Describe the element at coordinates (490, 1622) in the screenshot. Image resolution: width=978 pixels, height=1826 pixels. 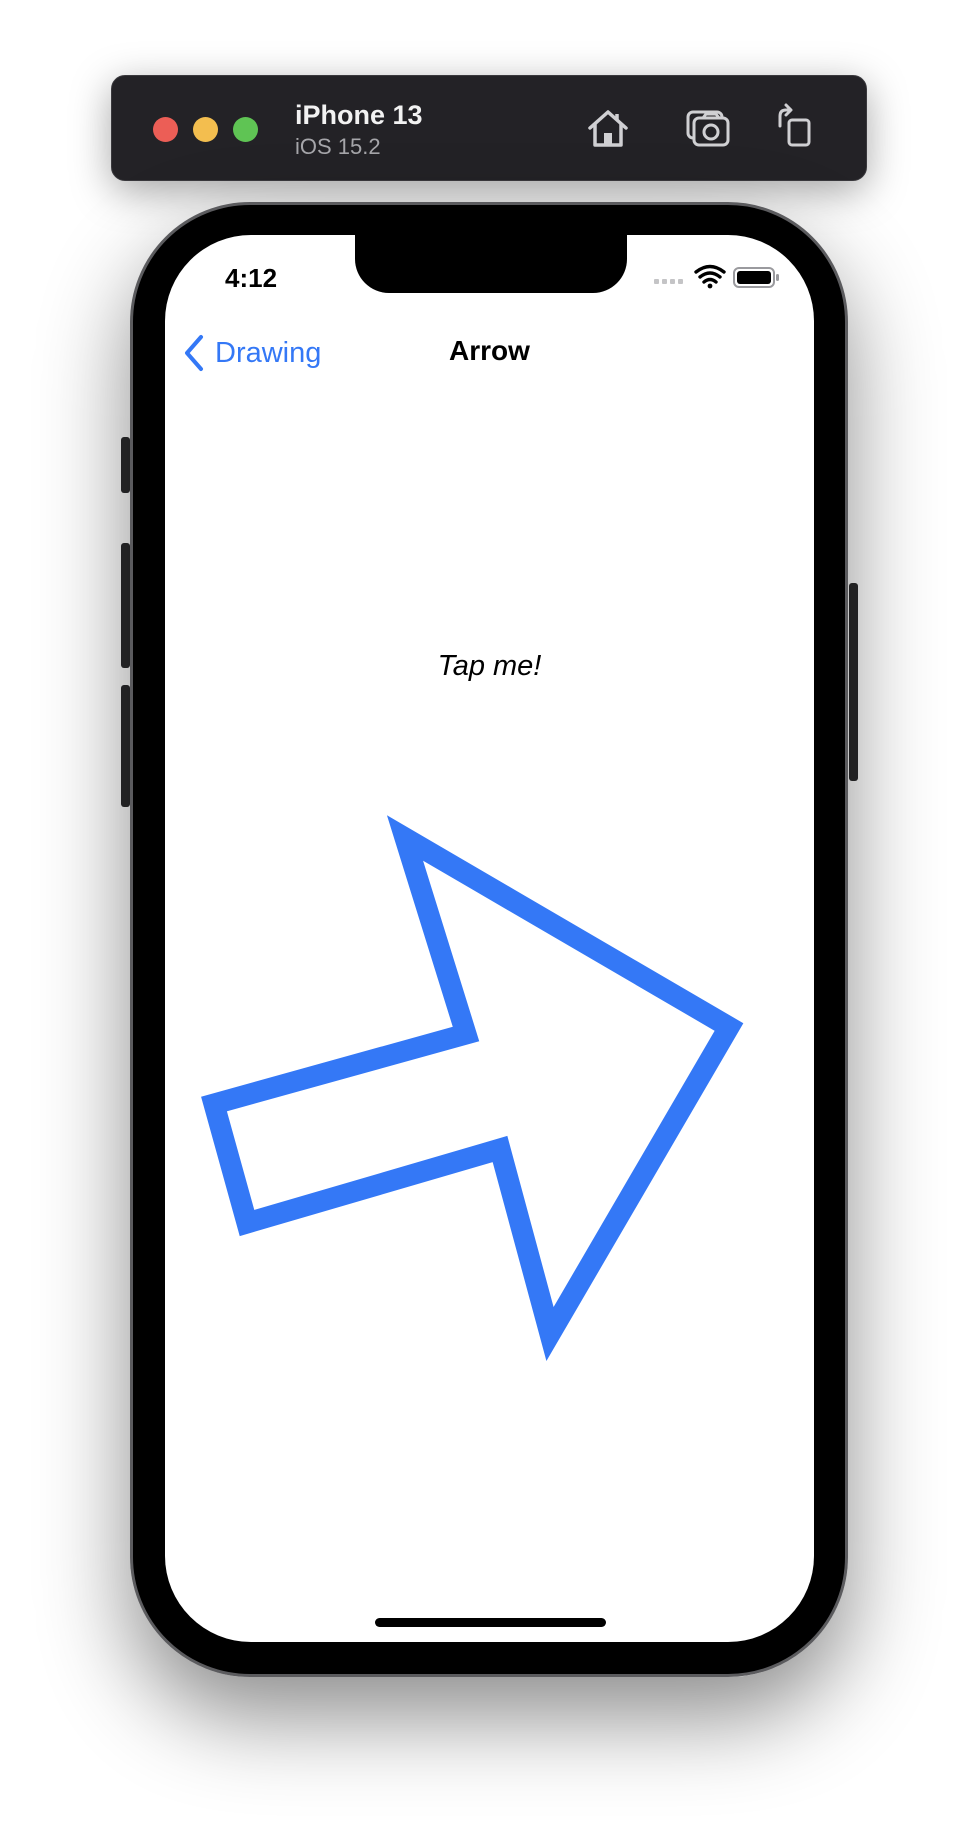
I see `home-indicator` at that location.